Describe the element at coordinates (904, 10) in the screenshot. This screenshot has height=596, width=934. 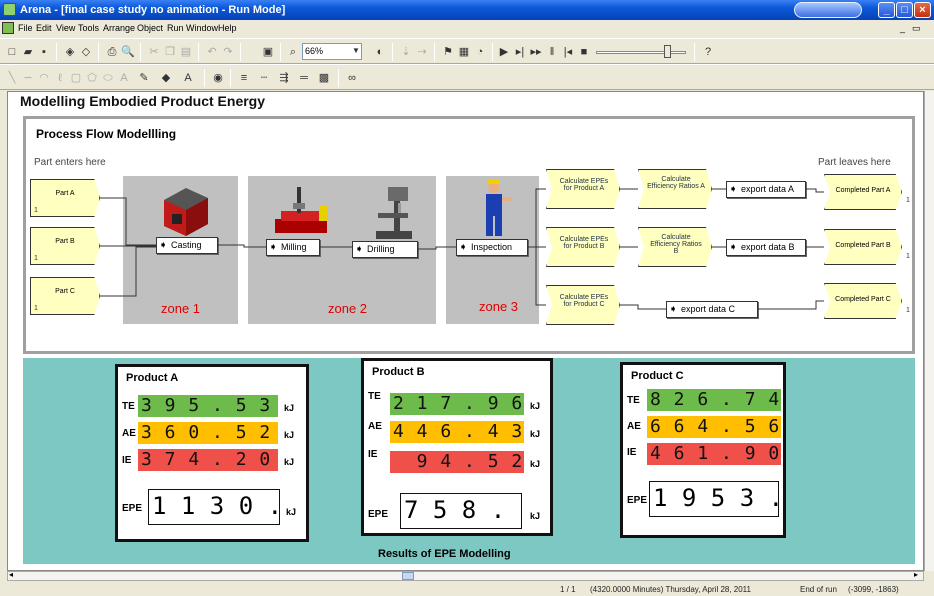
I see `maximize-button: □` at that location.